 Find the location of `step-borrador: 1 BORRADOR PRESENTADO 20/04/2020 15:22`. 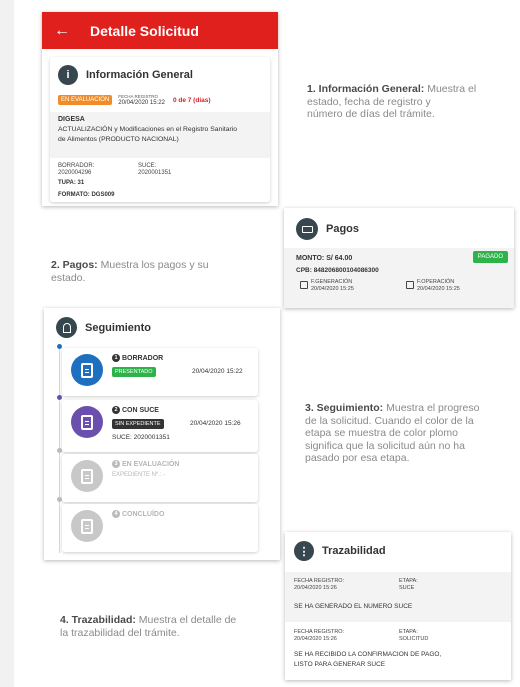

step-borrador: 1 BORRADOR PRESENTADO 20/04/2020 15:22 is located at coordinates (160, 372).